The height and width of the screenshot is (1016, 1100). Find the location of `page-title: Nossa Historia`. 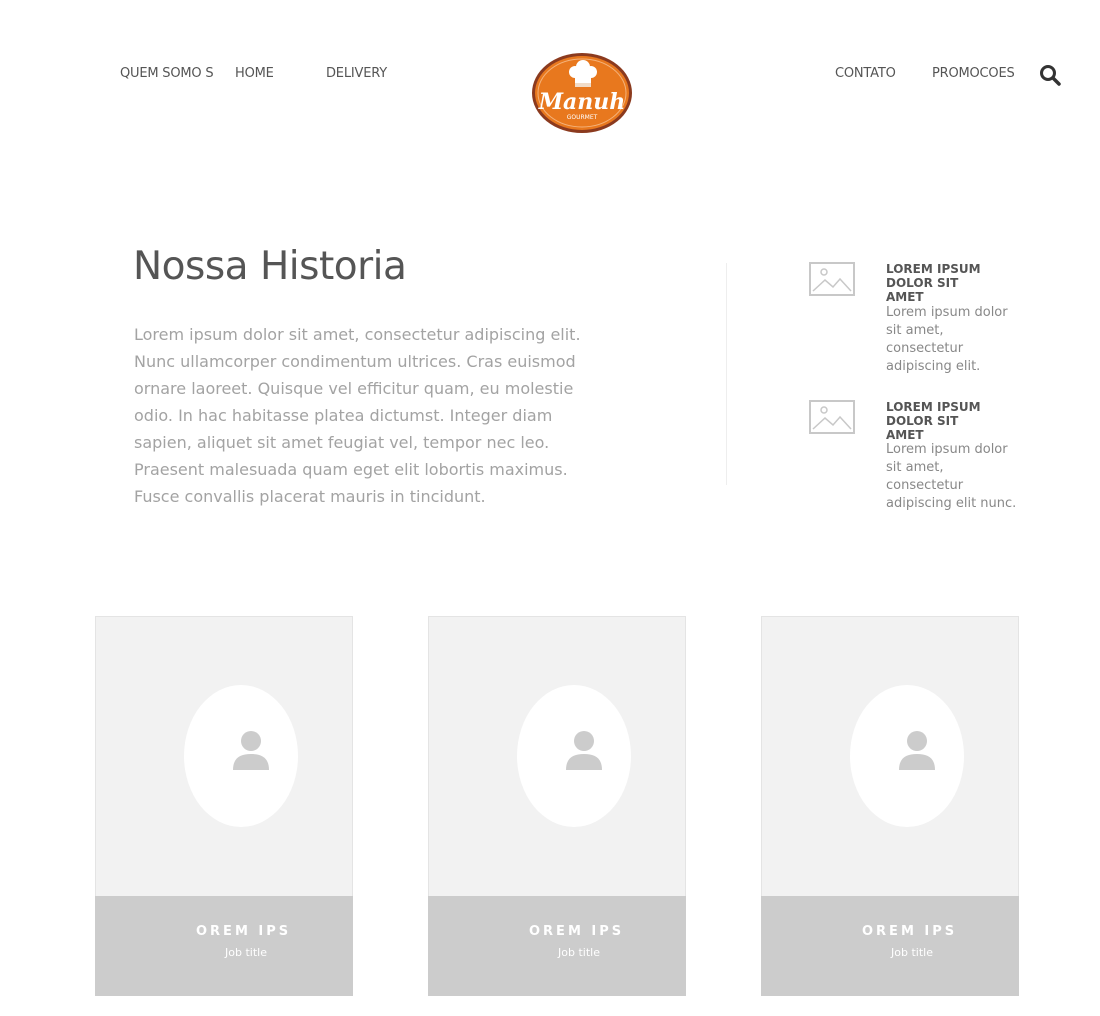

page-title: Nossa Historia is located at coordinates (270, 266).